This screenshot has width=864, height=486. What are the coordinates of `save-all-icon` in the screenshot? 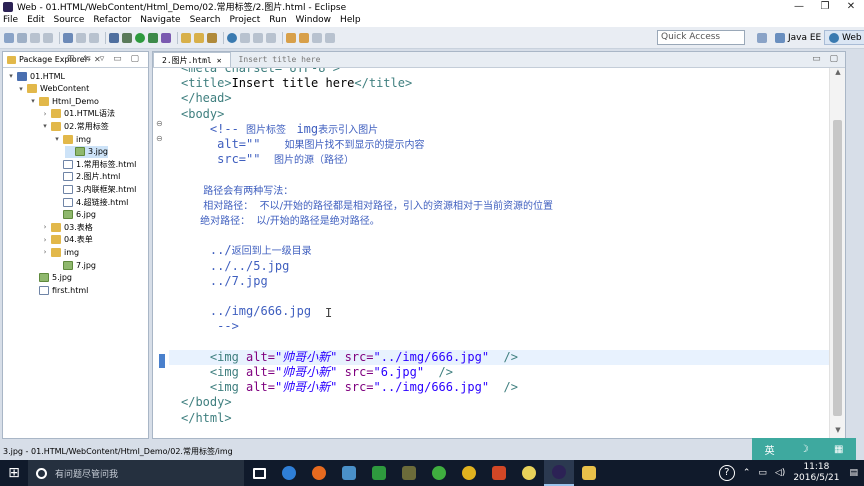 It's located at (35, 37).